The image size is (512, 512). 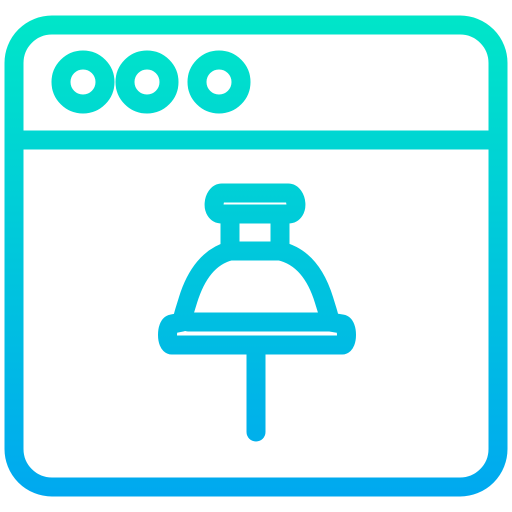 What do you see at coordinates (83, 82) in the screenshot?
I see `window-dot-1-icon` at bounding box center [83, 82].